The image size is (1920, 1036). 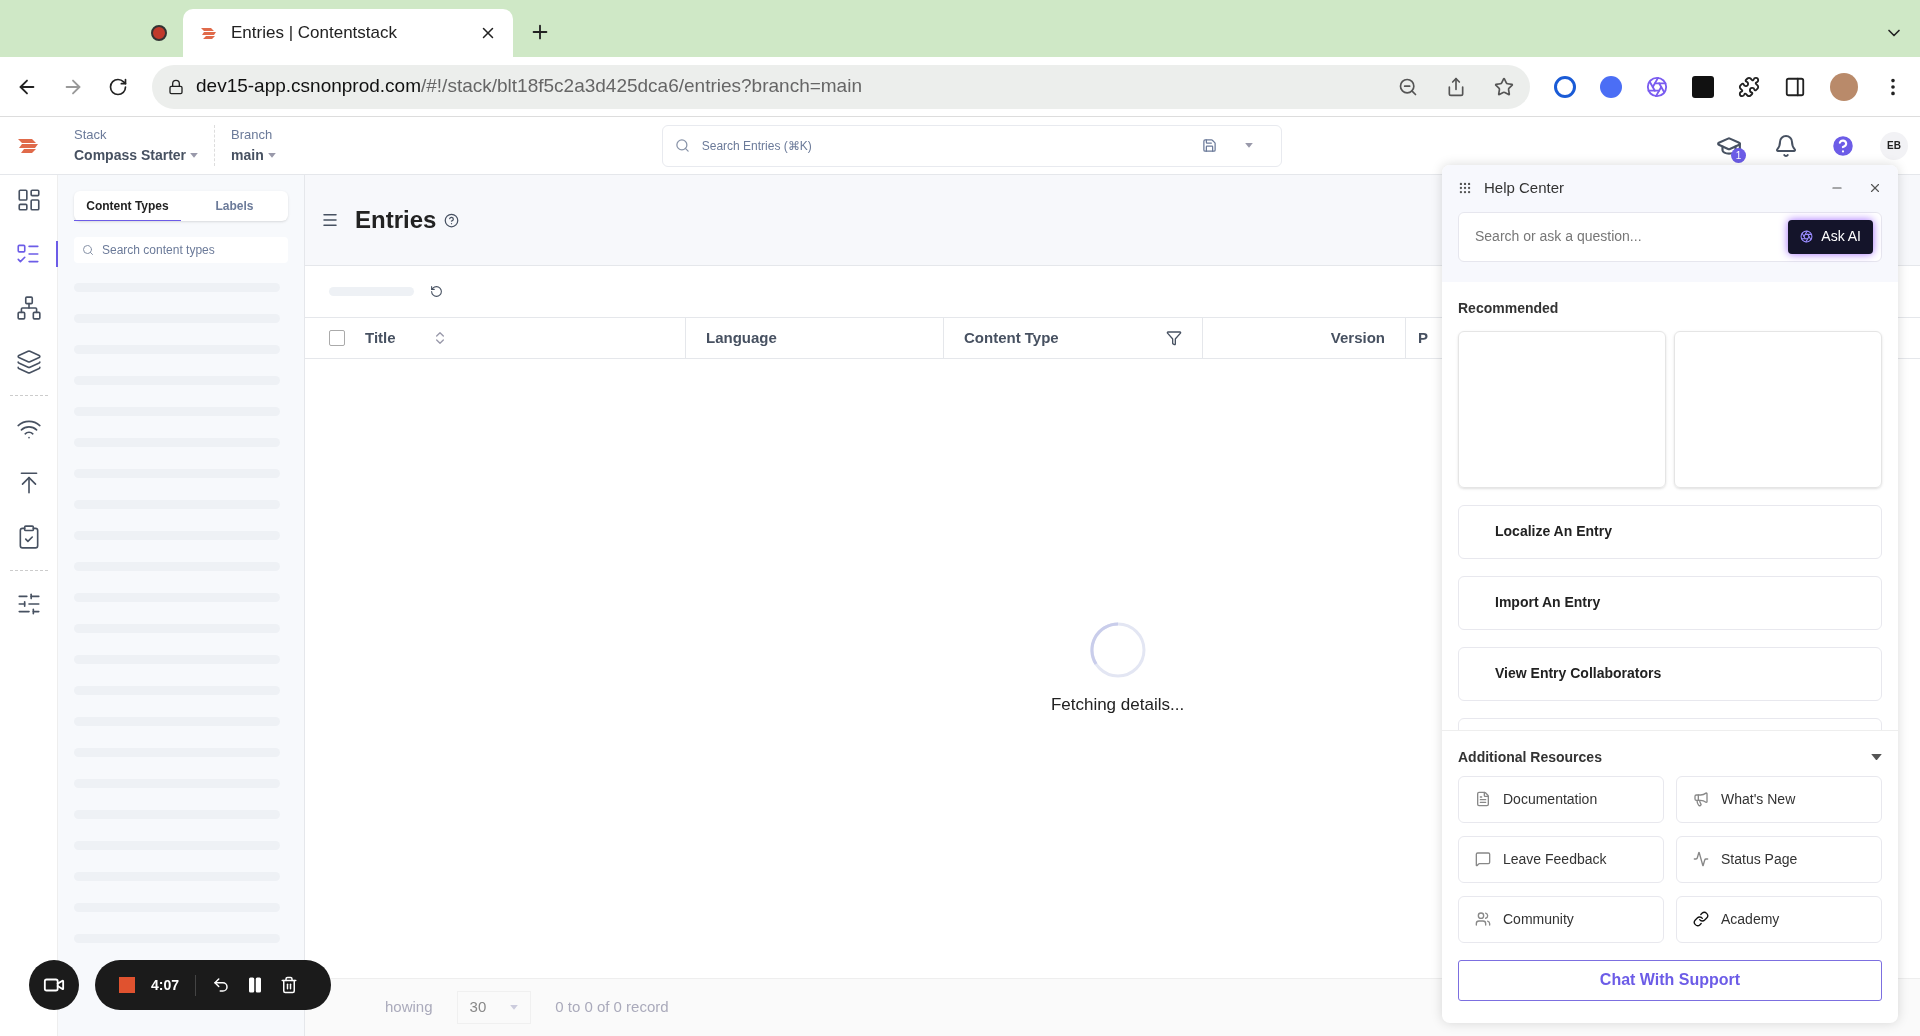 What do you see at coordinates (380, 337) in the screenshot?
I see `column-header: Title` at bounding box center [380, 337].